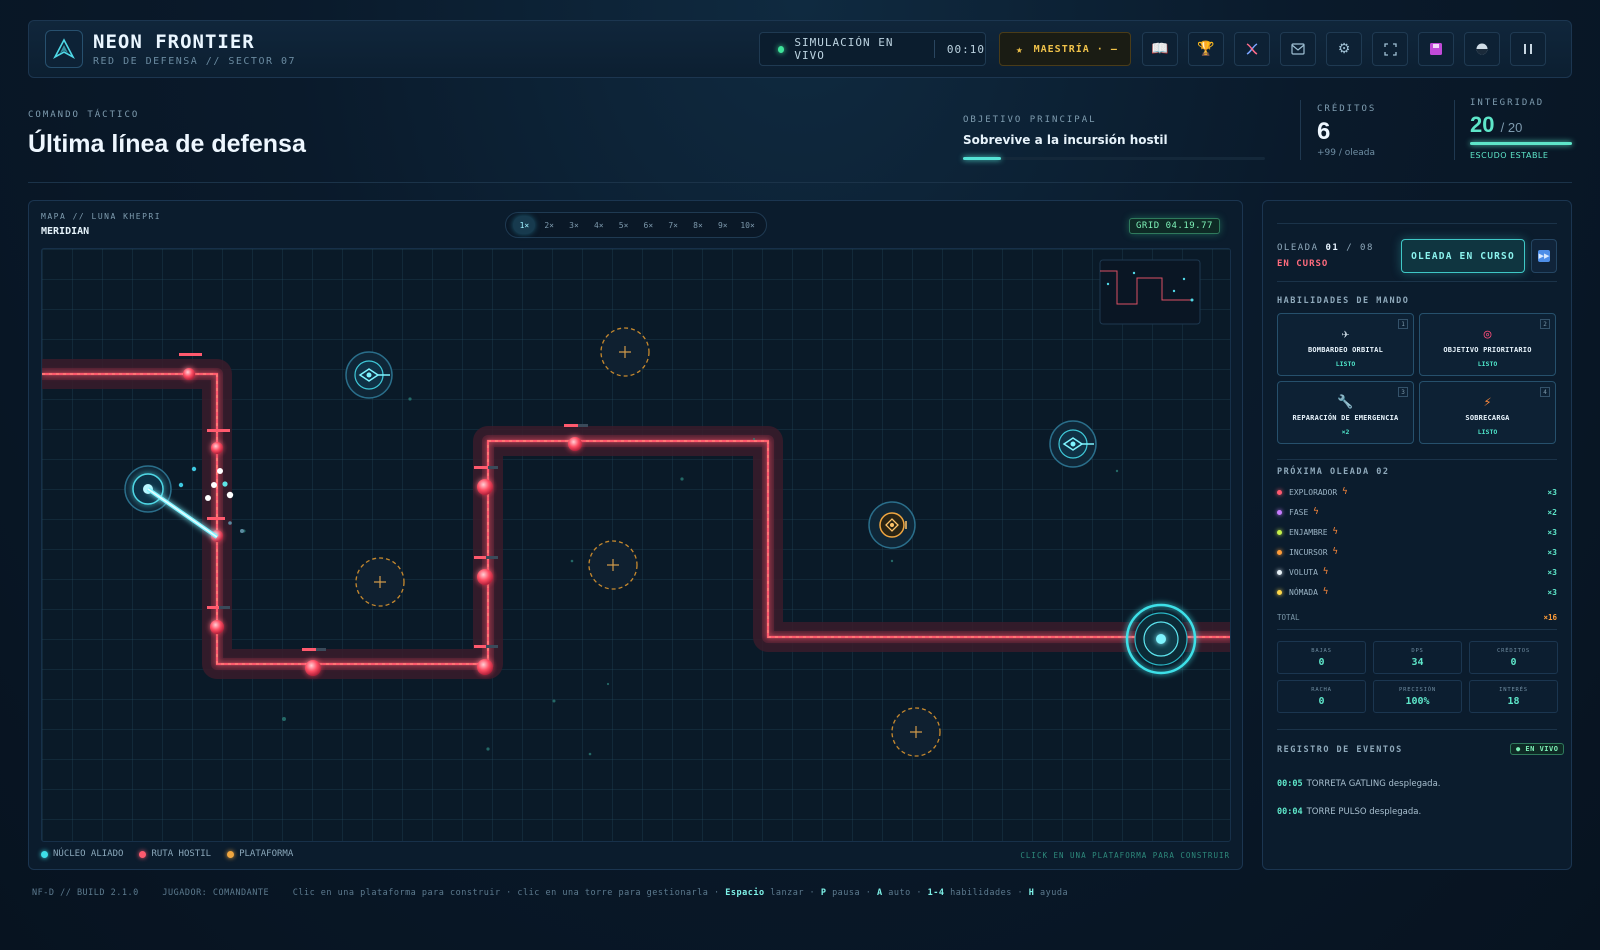 Image resolution: width=1600 pixels, height=950 pixels. I want to click on launch-wave-button: OLEADA EN CURSO, so click(1463, 256).